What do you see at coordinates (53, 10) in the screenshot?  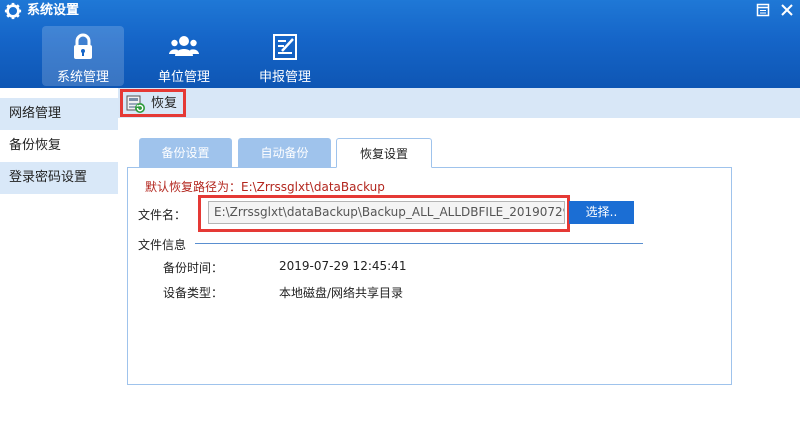 I see `window-title: 系统设置` at bounding box center [53, 10].